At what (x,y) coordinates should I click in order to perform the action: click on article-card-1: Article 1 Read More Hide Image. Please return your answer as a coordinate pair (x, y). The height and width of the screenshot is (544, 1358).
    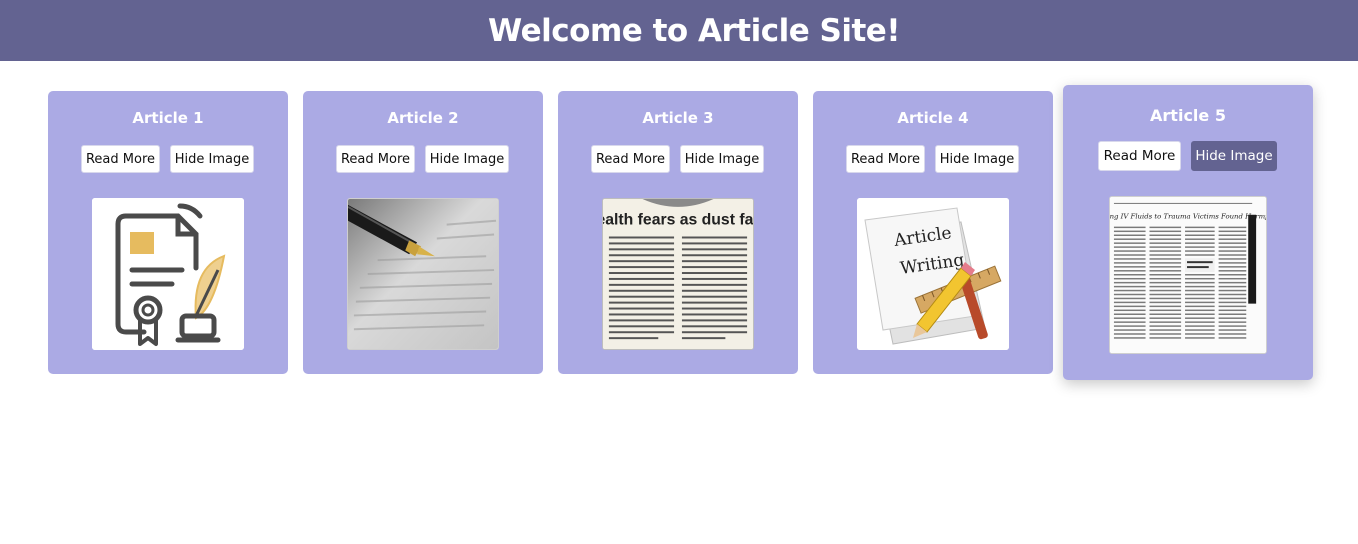
    Looking at the image, I should click on (168, 232).